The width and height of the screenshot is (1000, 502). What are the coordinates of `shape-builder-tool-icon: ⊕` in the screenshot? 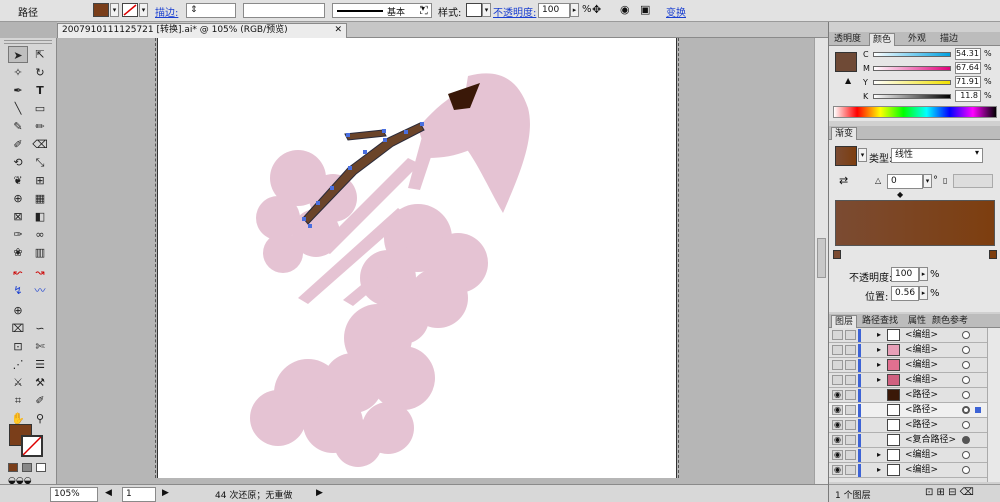 It's located at (18, 198).